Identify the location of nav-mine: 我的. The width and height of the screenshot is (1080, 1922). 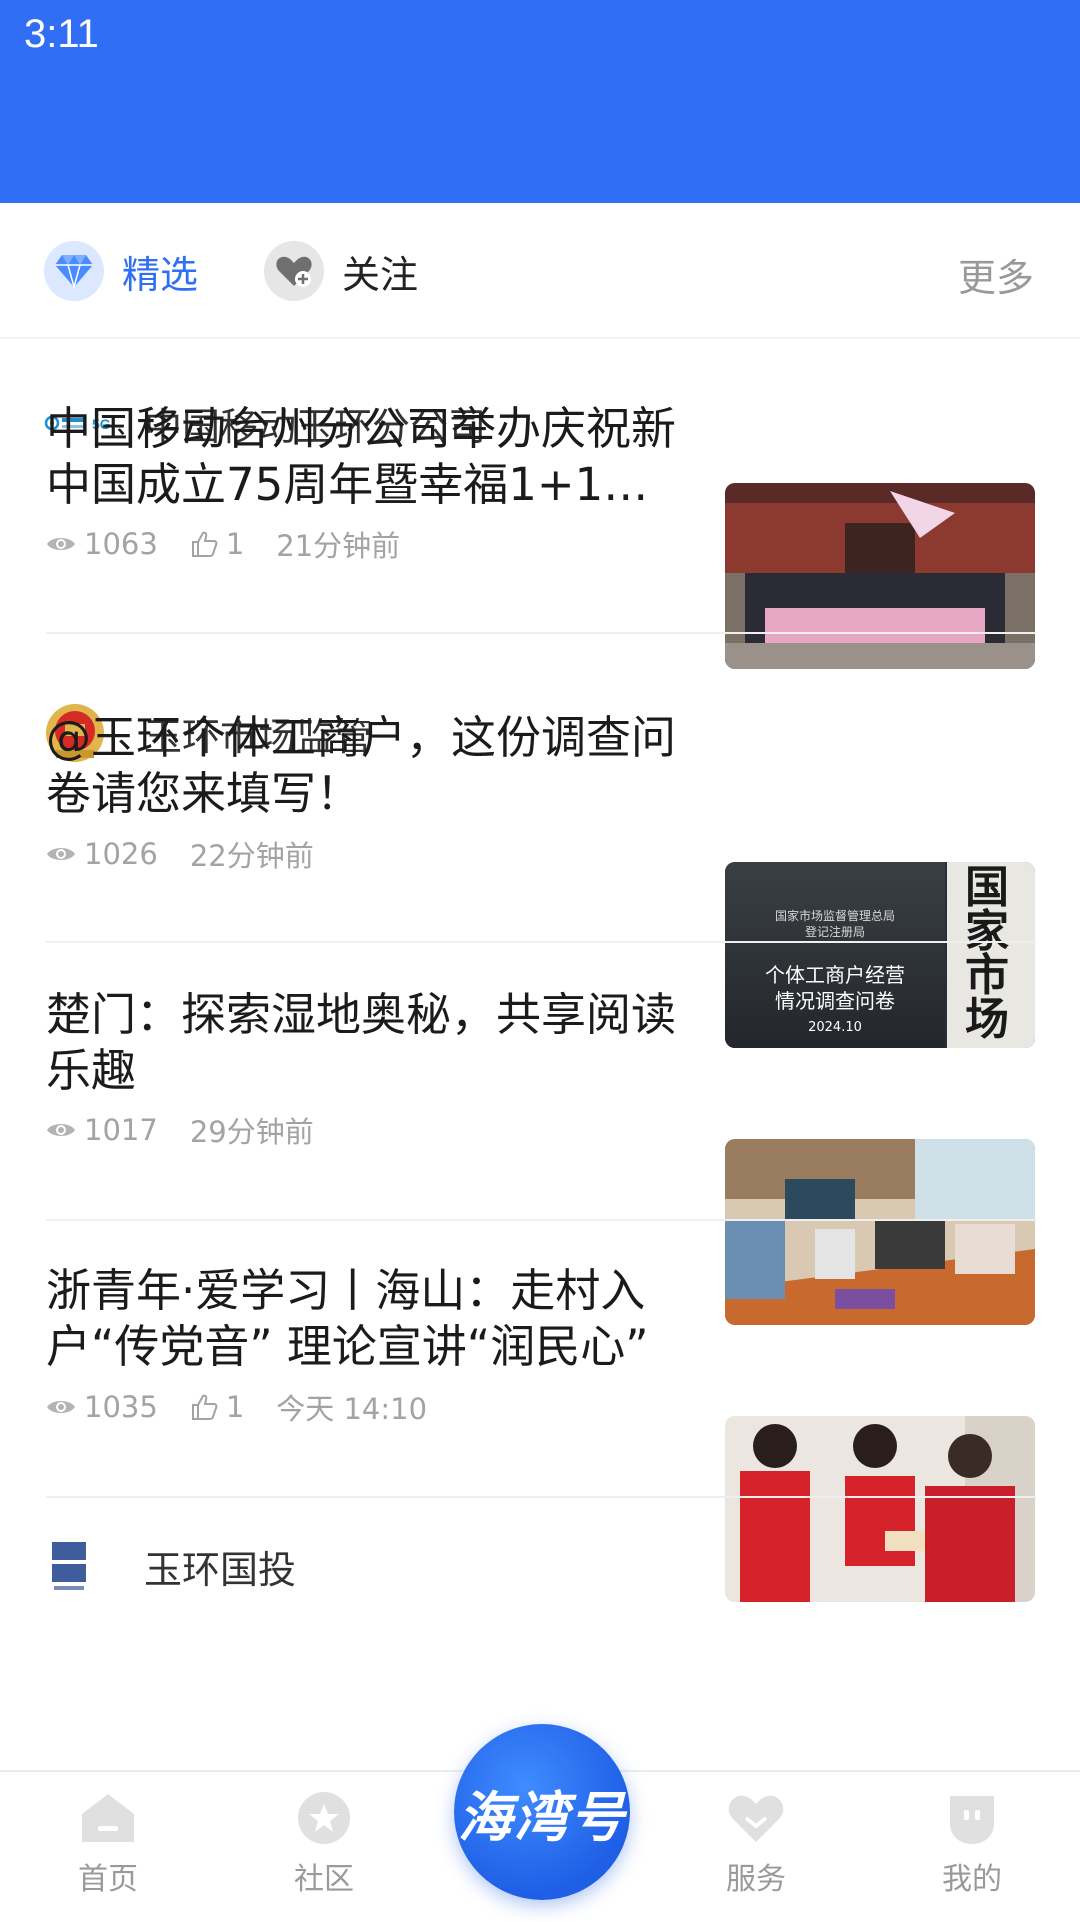
(972, 1844).